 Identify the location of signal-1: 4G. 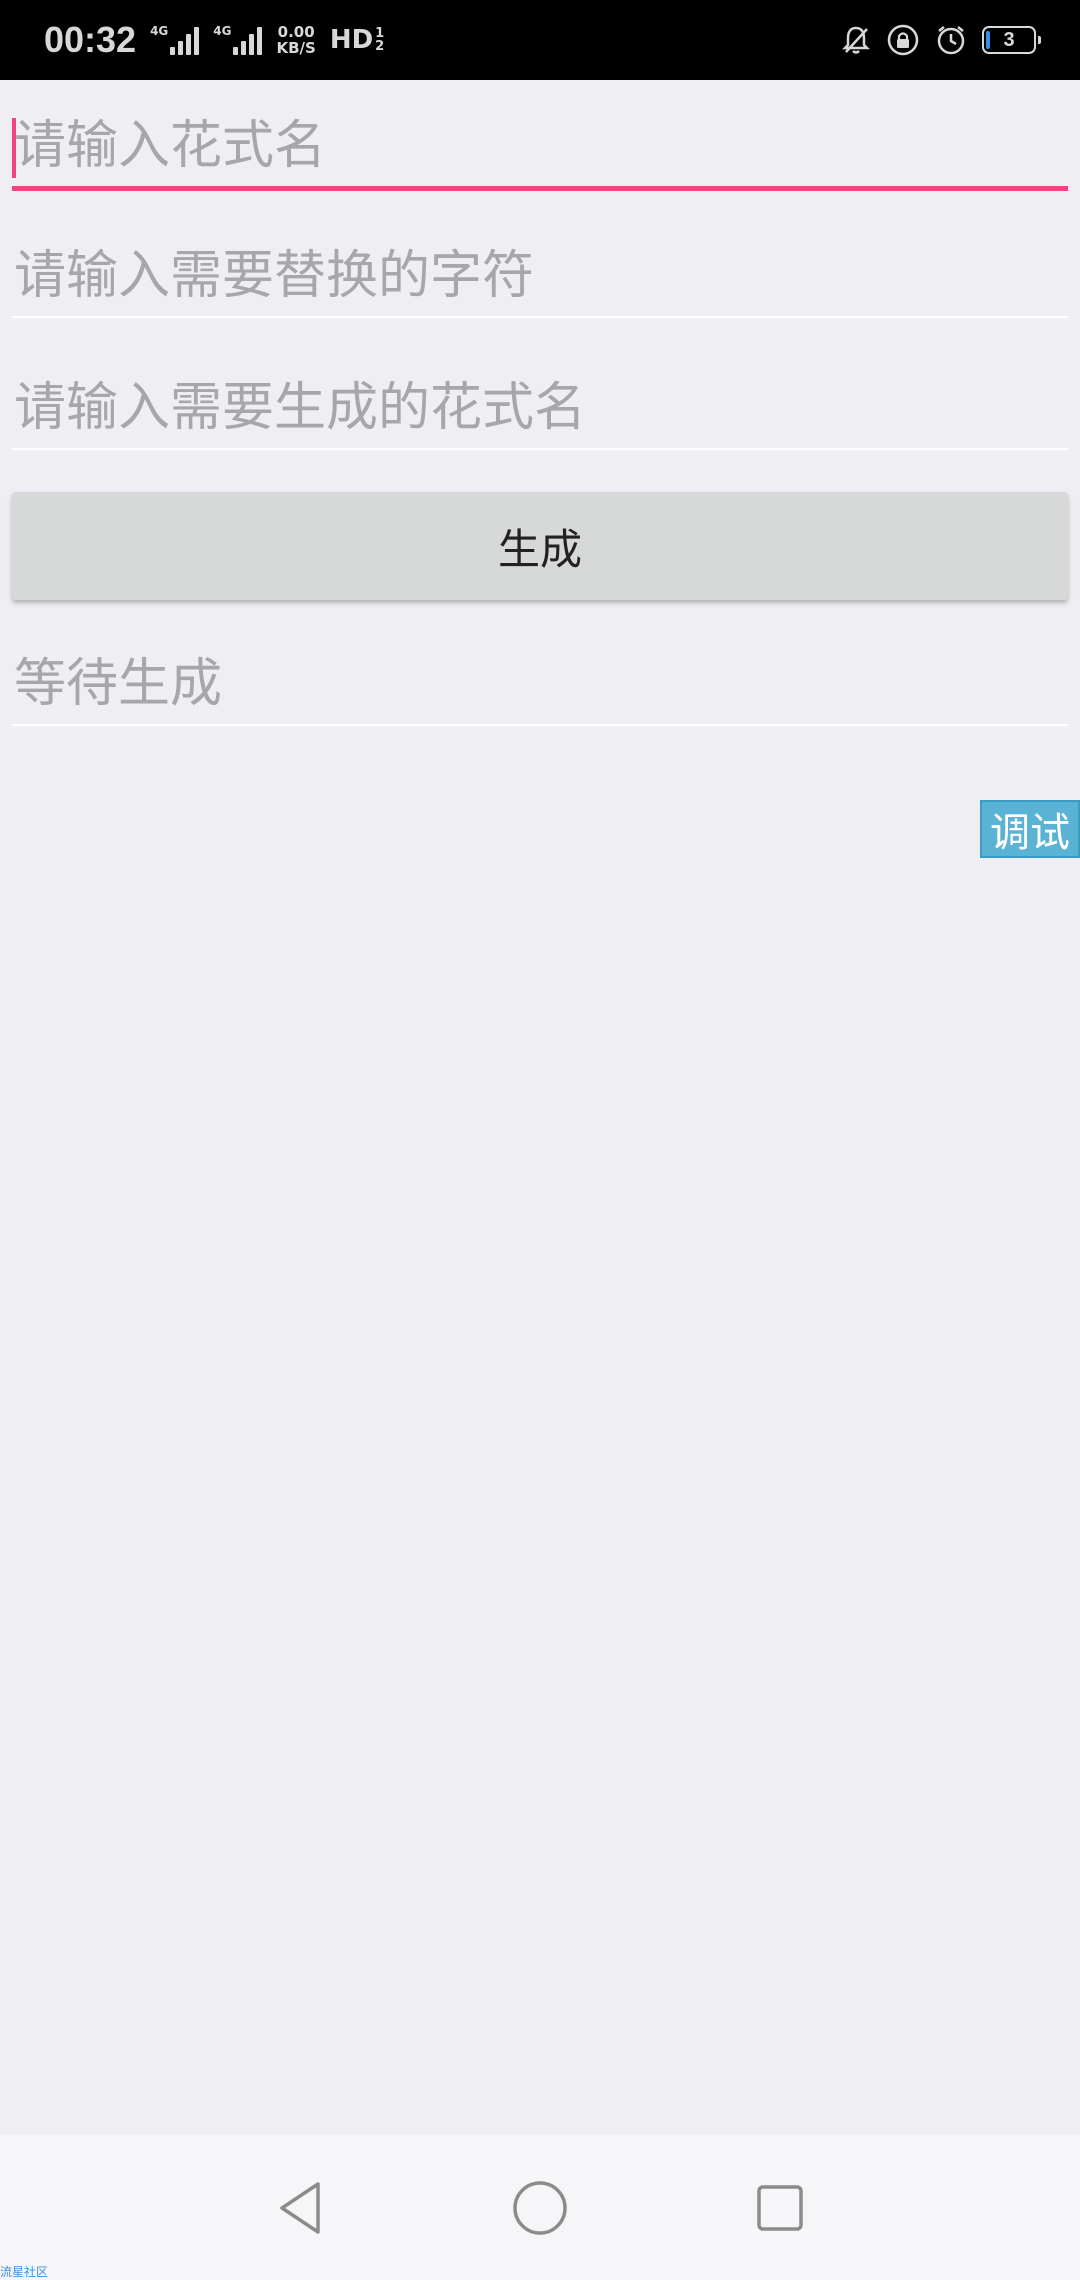
(175, 39).